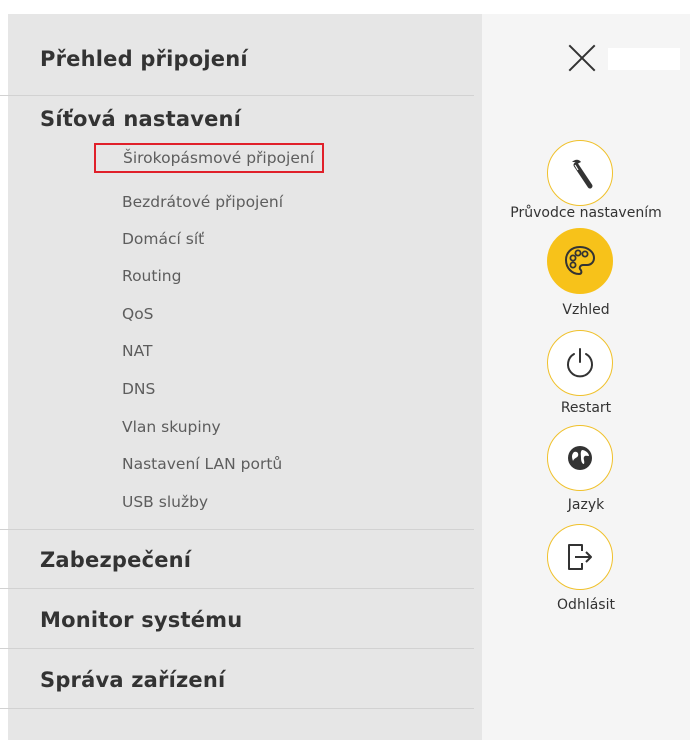 The image size is (690, 740). What do you see at coordinates (586, 605) in the screenshot?
I see `logout-label: Odhlásit` at bounding box center [586, 605].